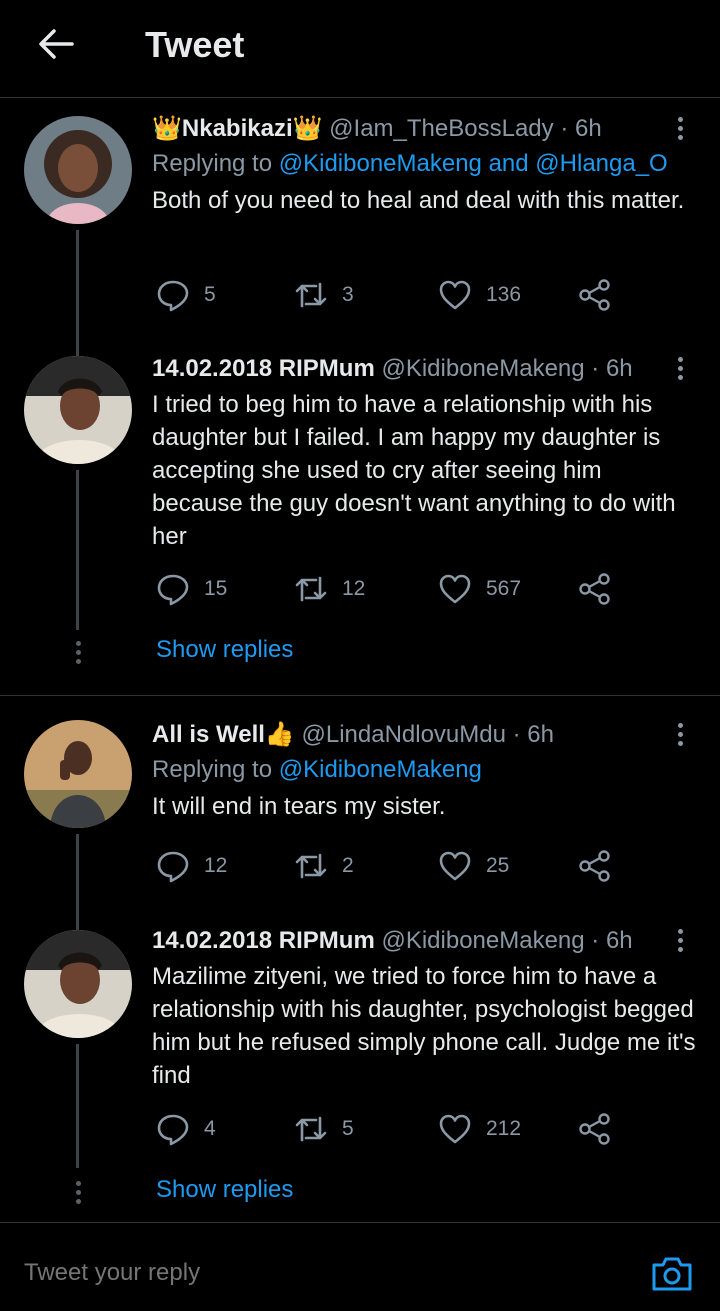 Image resolution: width=720 pixels, height=1311 pixels. I want to click on reply-count: 12, so click(216, 865).